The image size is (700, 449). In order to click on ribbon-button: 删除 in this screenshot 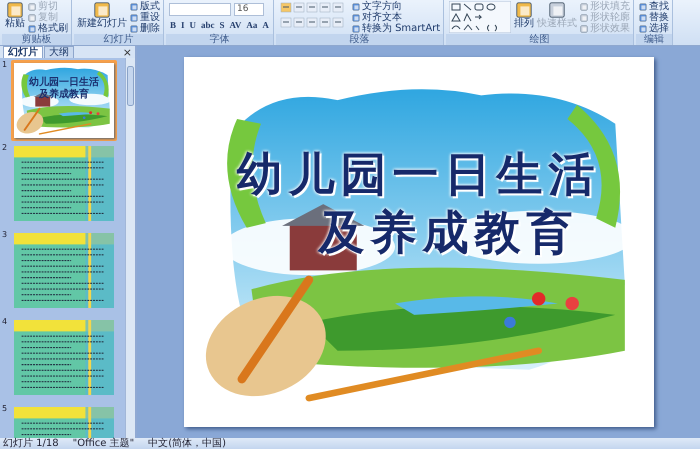, I will do `click(145, 28)`.